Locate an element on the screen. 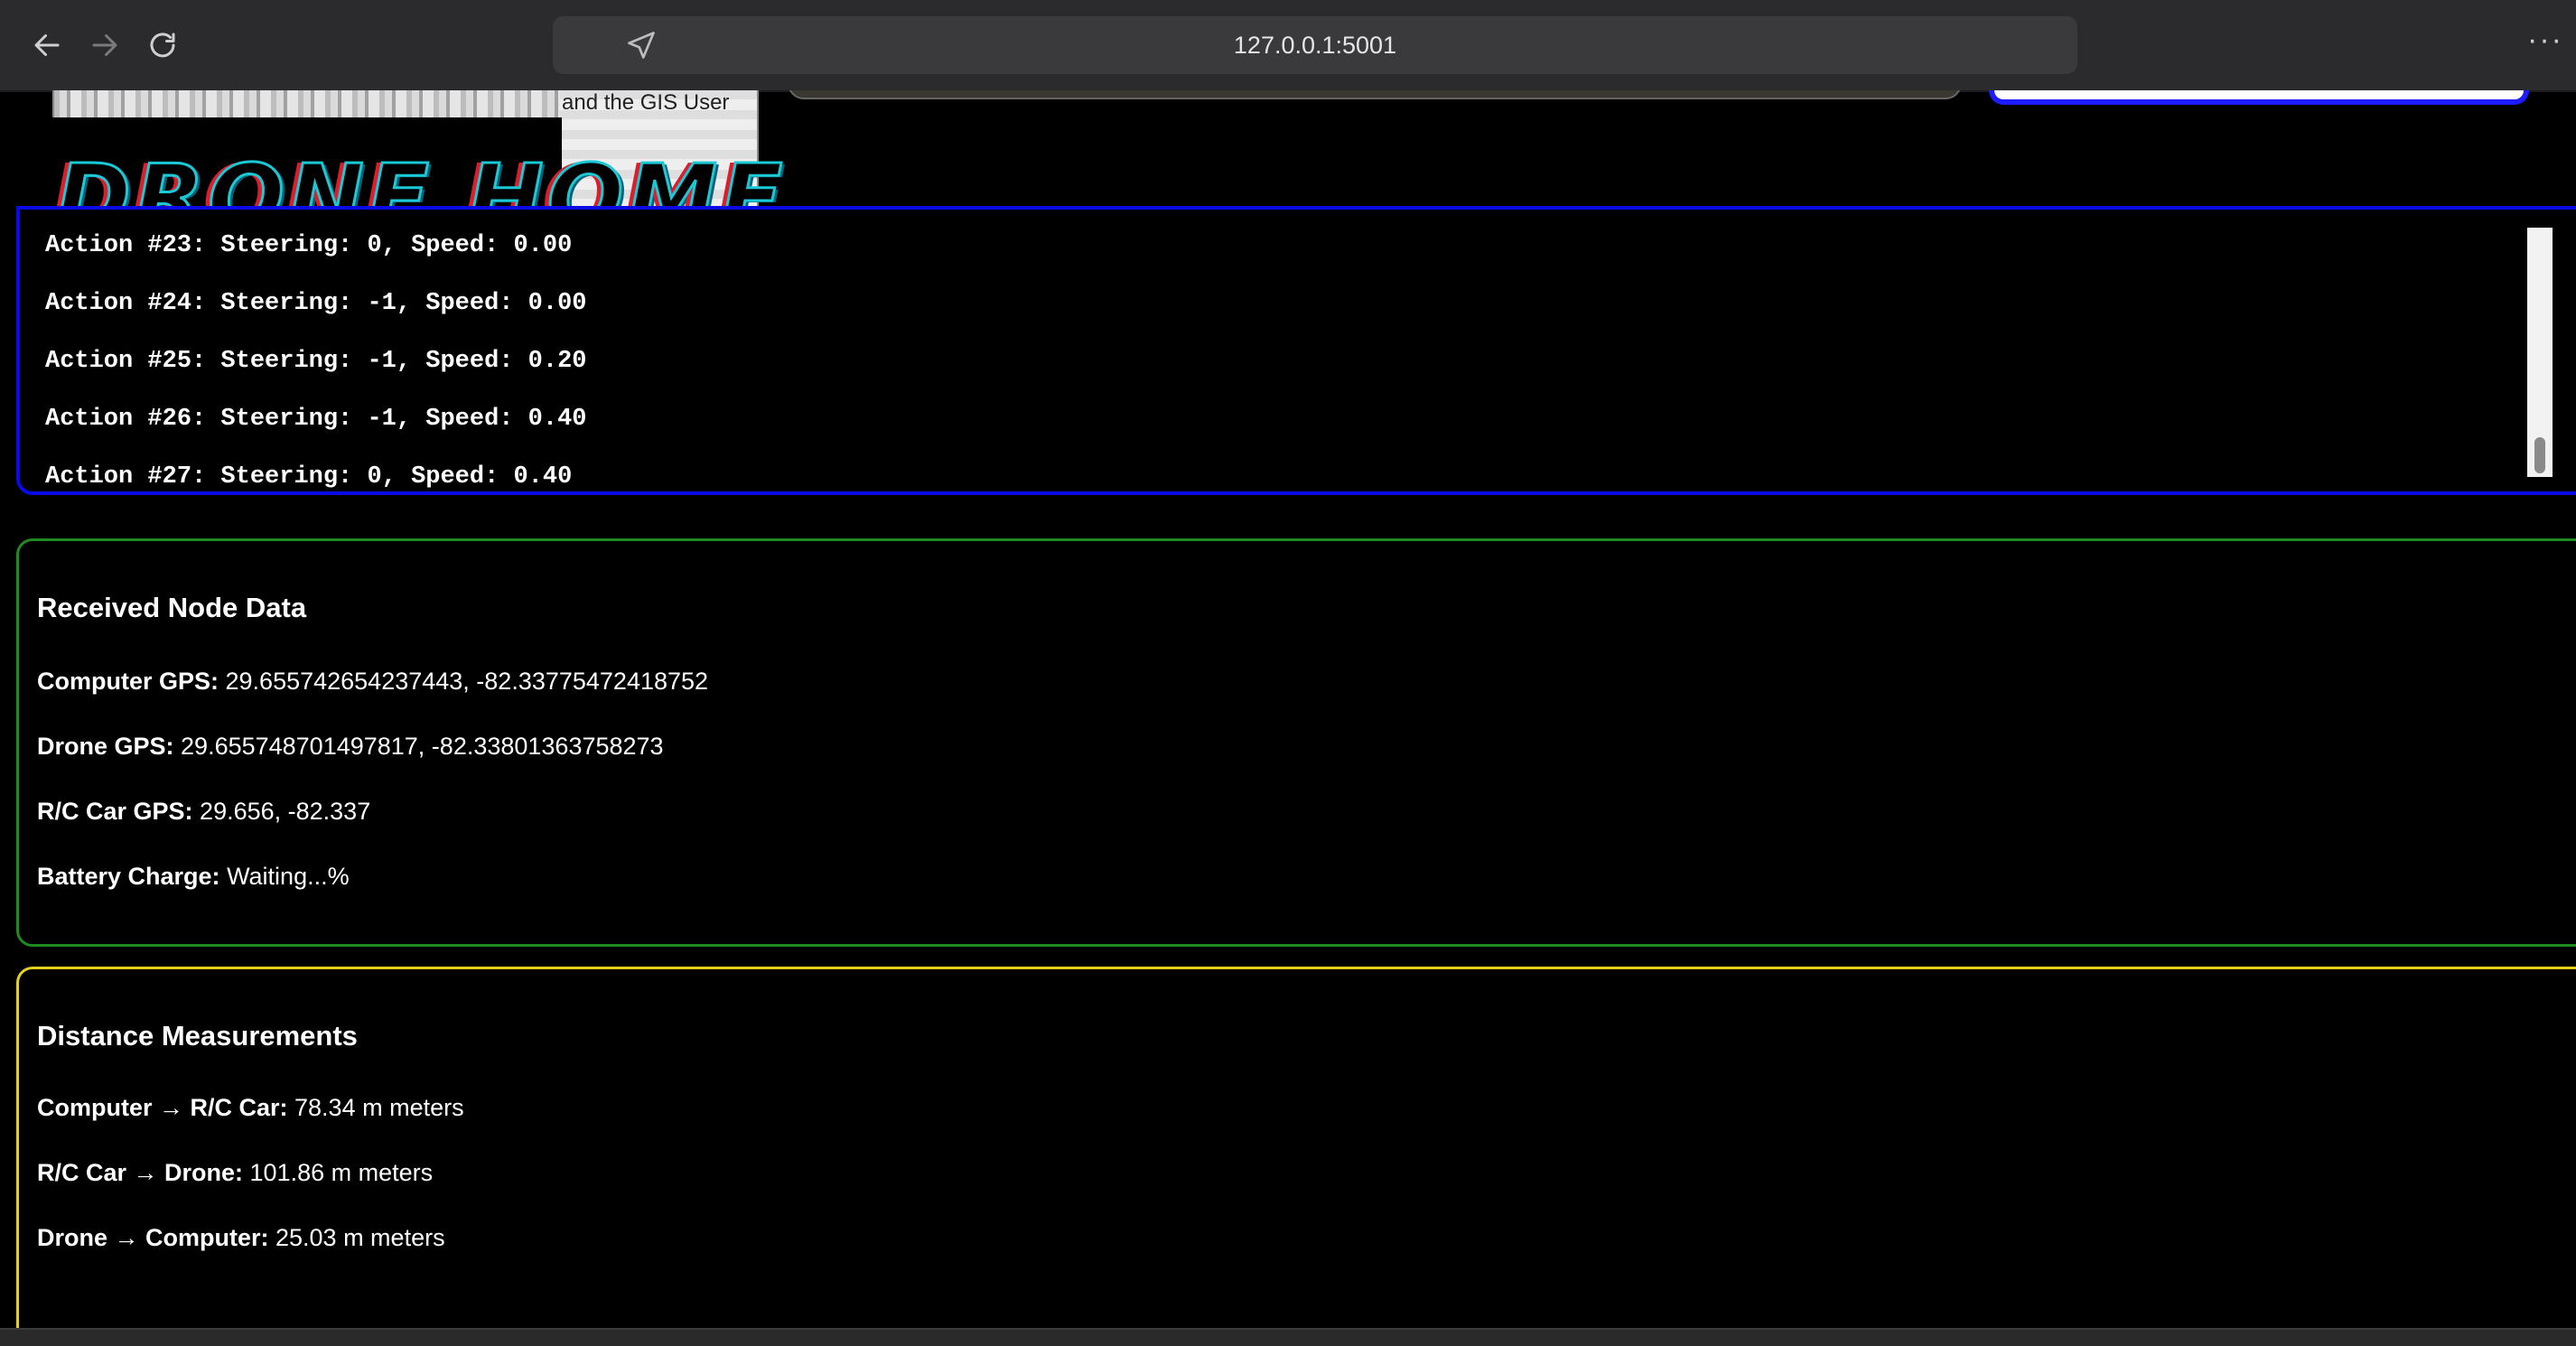  horizontal-scrollbar is located at coordinates (1288, 1337).